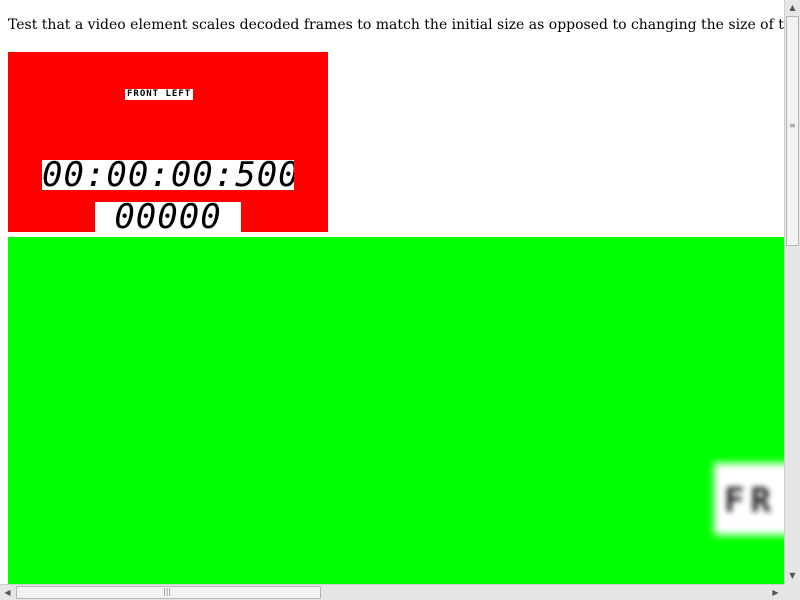  Describe the element at coordinates (792, 575) in the screenshot. I see `scroll-down-arrow-icon: ▼` at that location.